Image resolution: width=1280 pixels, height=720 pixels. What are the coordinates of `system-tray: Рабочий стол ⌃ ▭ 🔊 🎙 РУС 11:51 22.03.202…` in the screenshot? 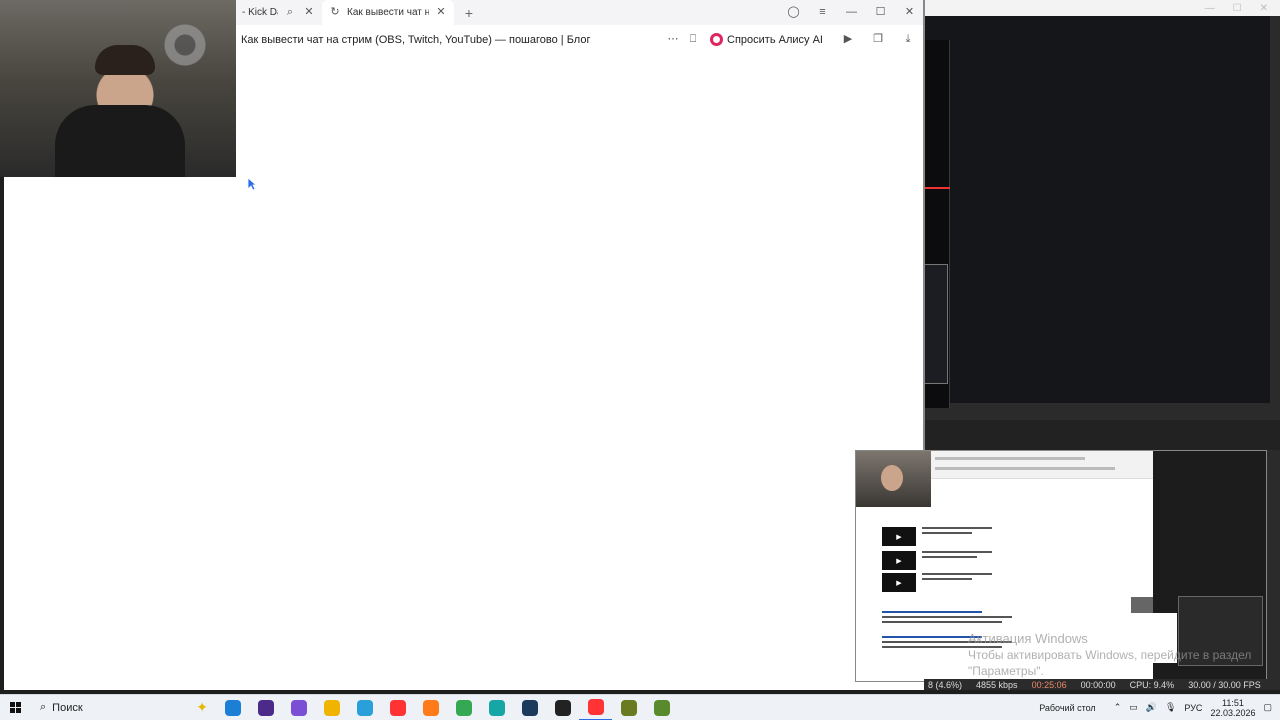 It's located at (1159, 708).